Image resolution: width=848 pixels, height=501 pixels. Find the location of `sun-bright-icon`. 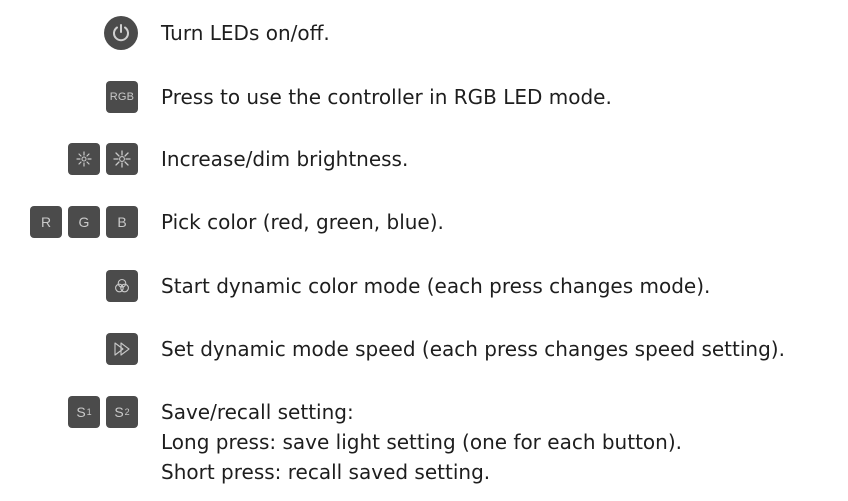

sun-bright-icon is located at coordinates (84, 159).